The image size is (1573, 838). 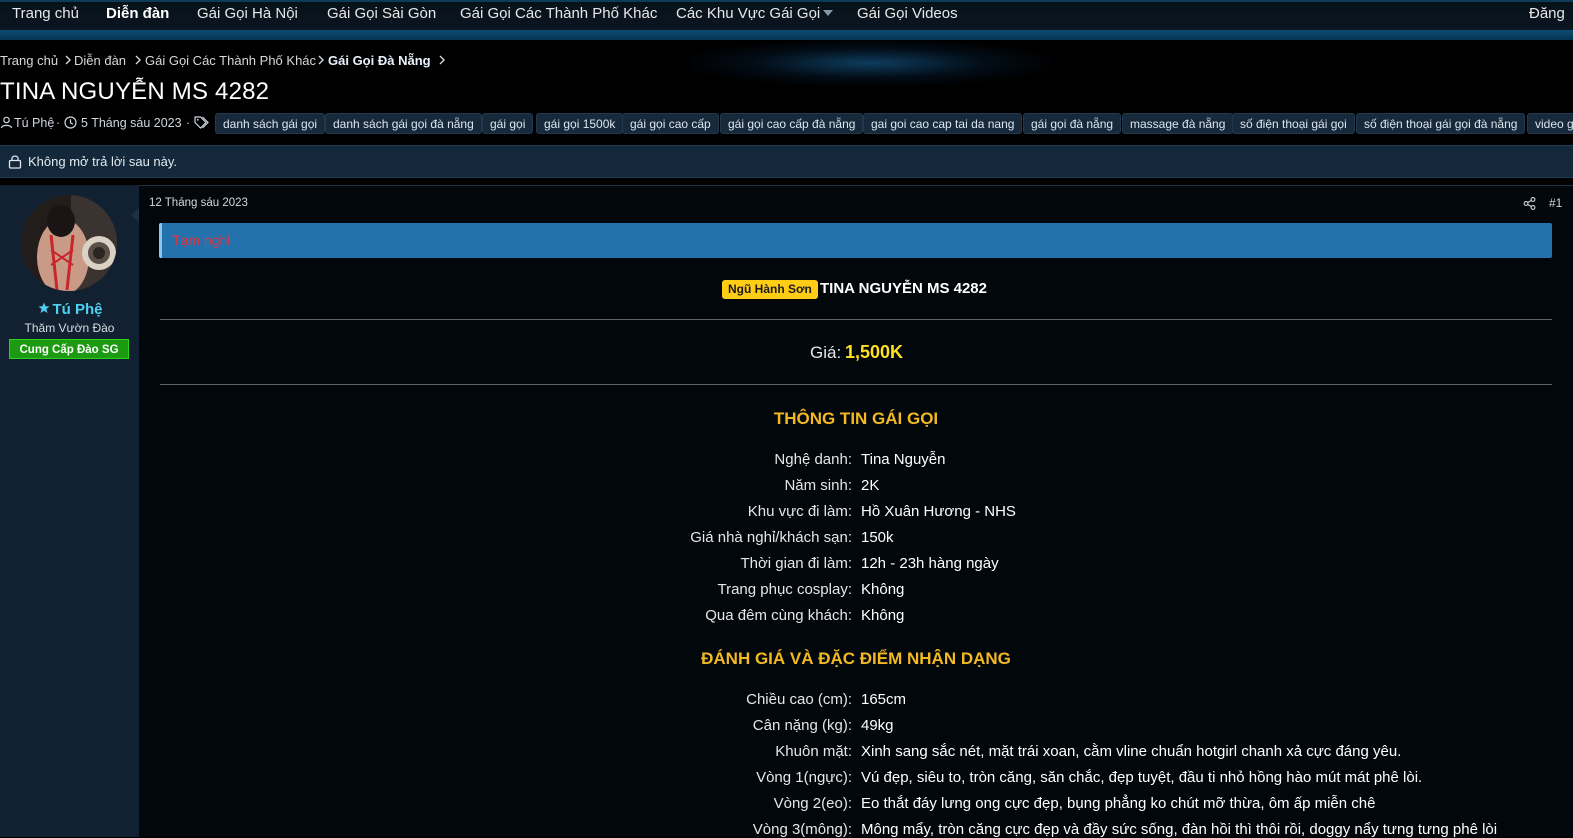 I want to click on tag: danh sách gái gọi đà nẵng, so click(x=403, y=123).